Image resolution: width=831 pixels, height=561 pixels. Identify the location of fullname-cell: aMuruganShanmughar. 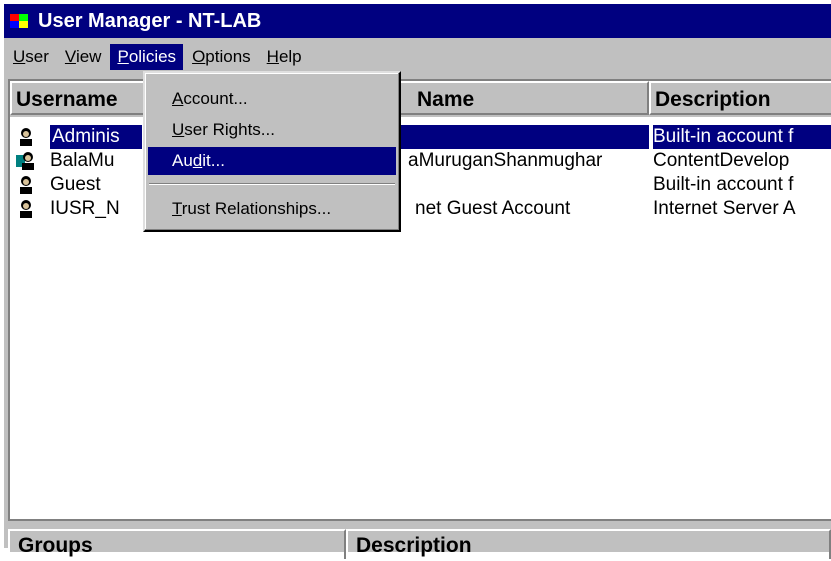
(505, 160).